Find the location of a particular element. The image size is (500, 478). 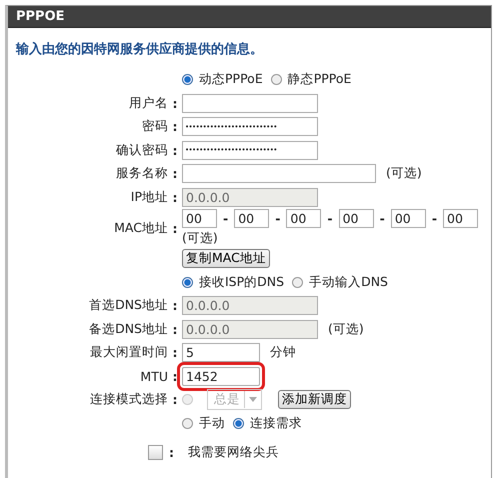

radio-label: 动态PPPoE is located at coordinates (231, 79).